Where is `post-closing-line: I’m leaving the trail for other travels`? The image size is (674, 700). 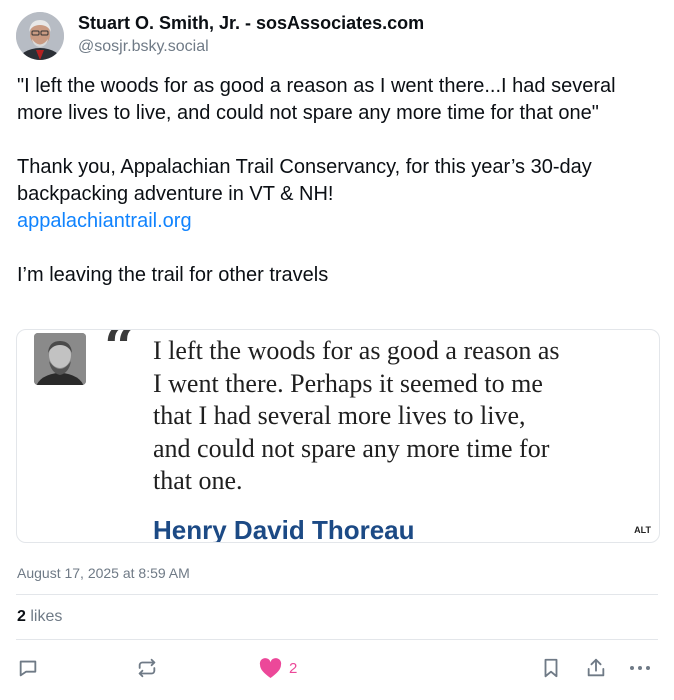 post-closing-line: I’m leaving the trail for other travels is located at coordinates (173, 275).